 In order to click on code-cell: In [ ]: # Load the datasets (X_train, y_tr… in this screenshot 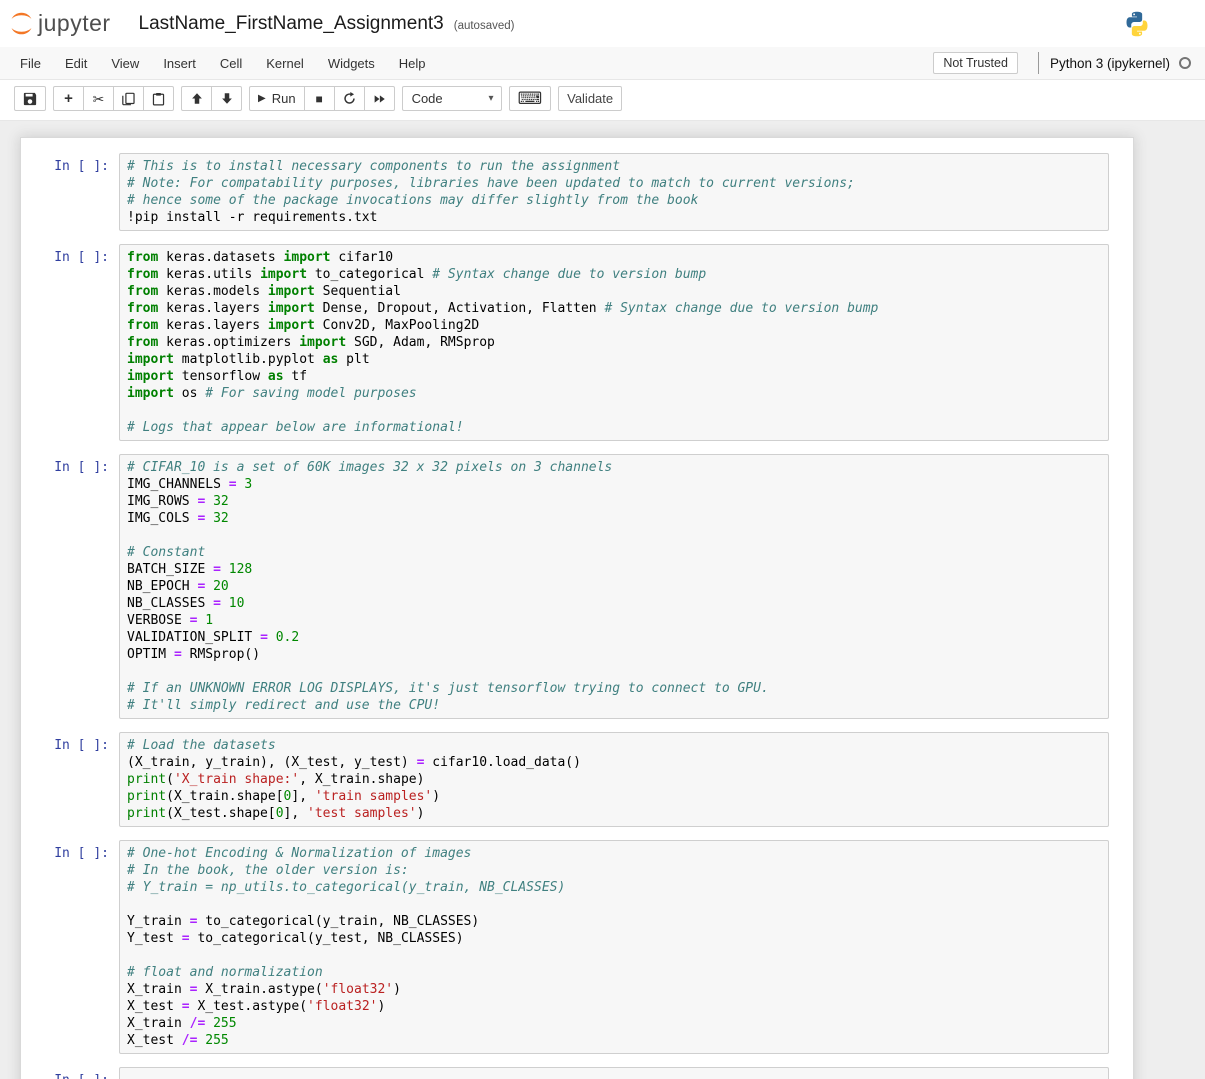, I will do `click(577, 779)`.